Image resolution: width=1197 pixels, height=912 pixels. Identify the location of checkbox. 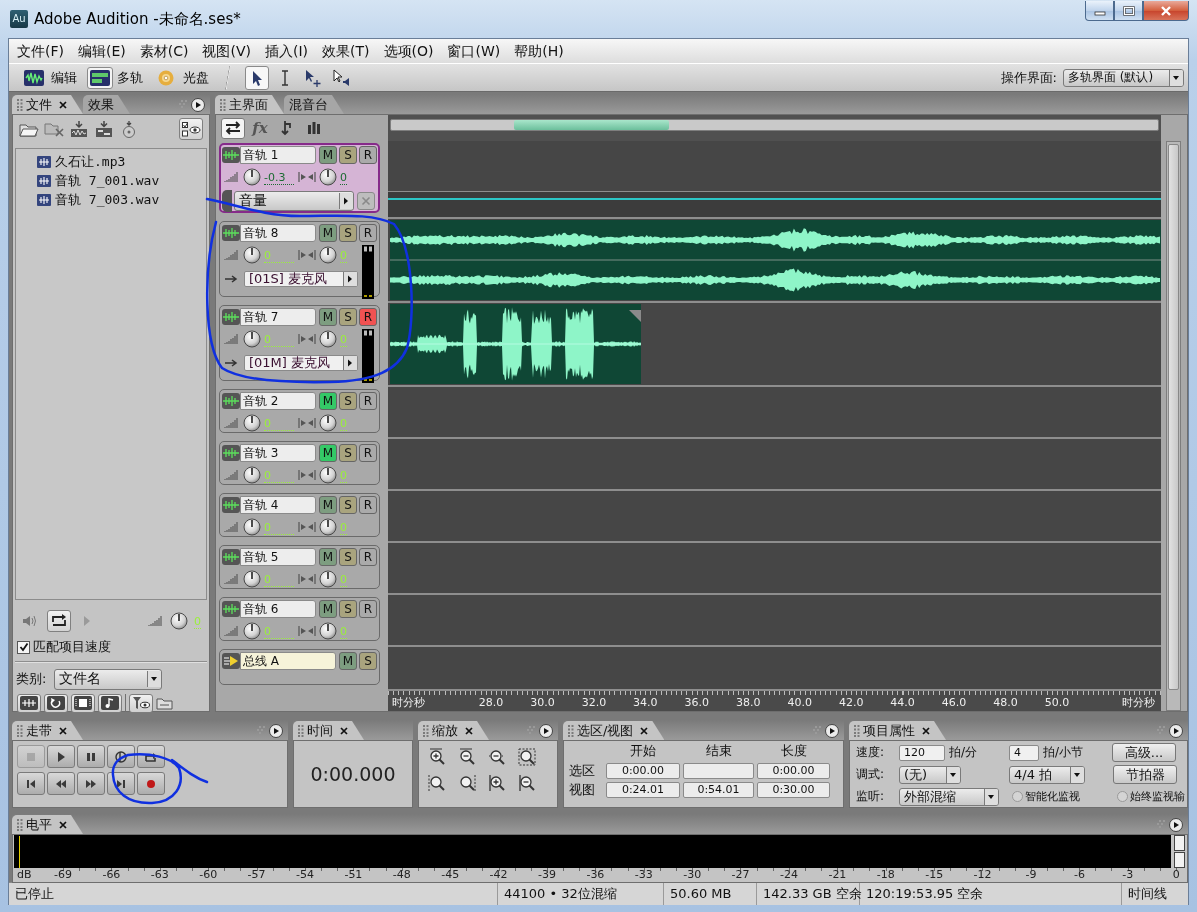
(23, 647).